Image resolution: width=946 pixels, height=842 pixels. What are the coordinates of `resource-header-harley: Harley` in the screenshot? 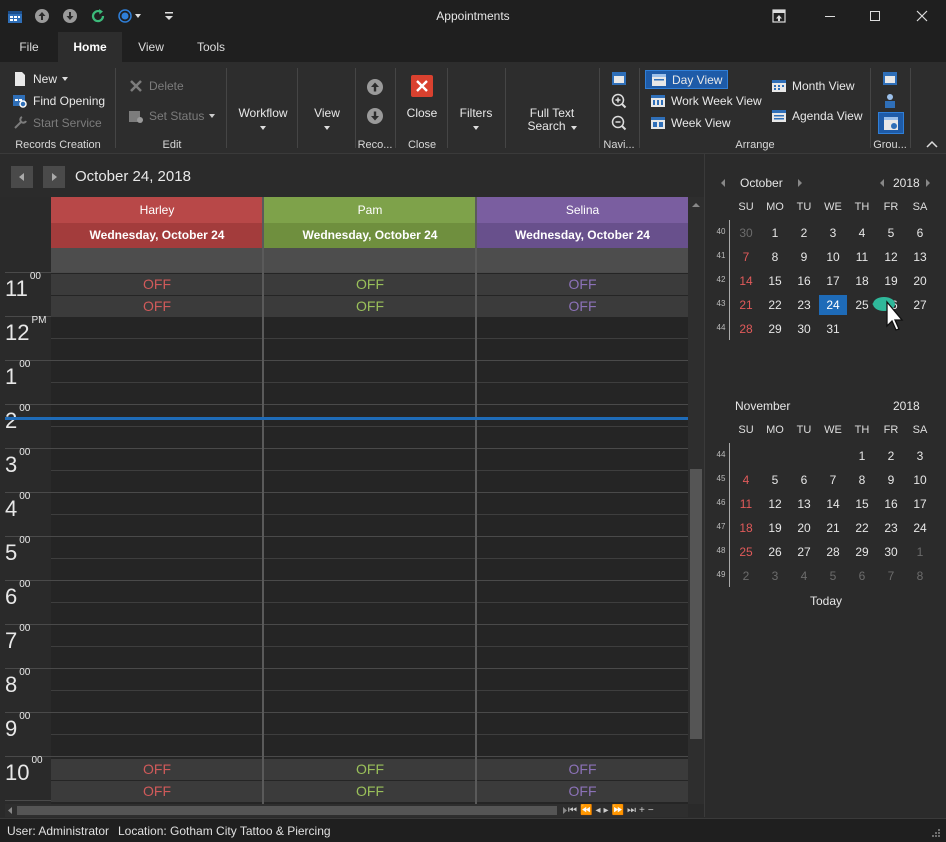 It's located at (157, 210).